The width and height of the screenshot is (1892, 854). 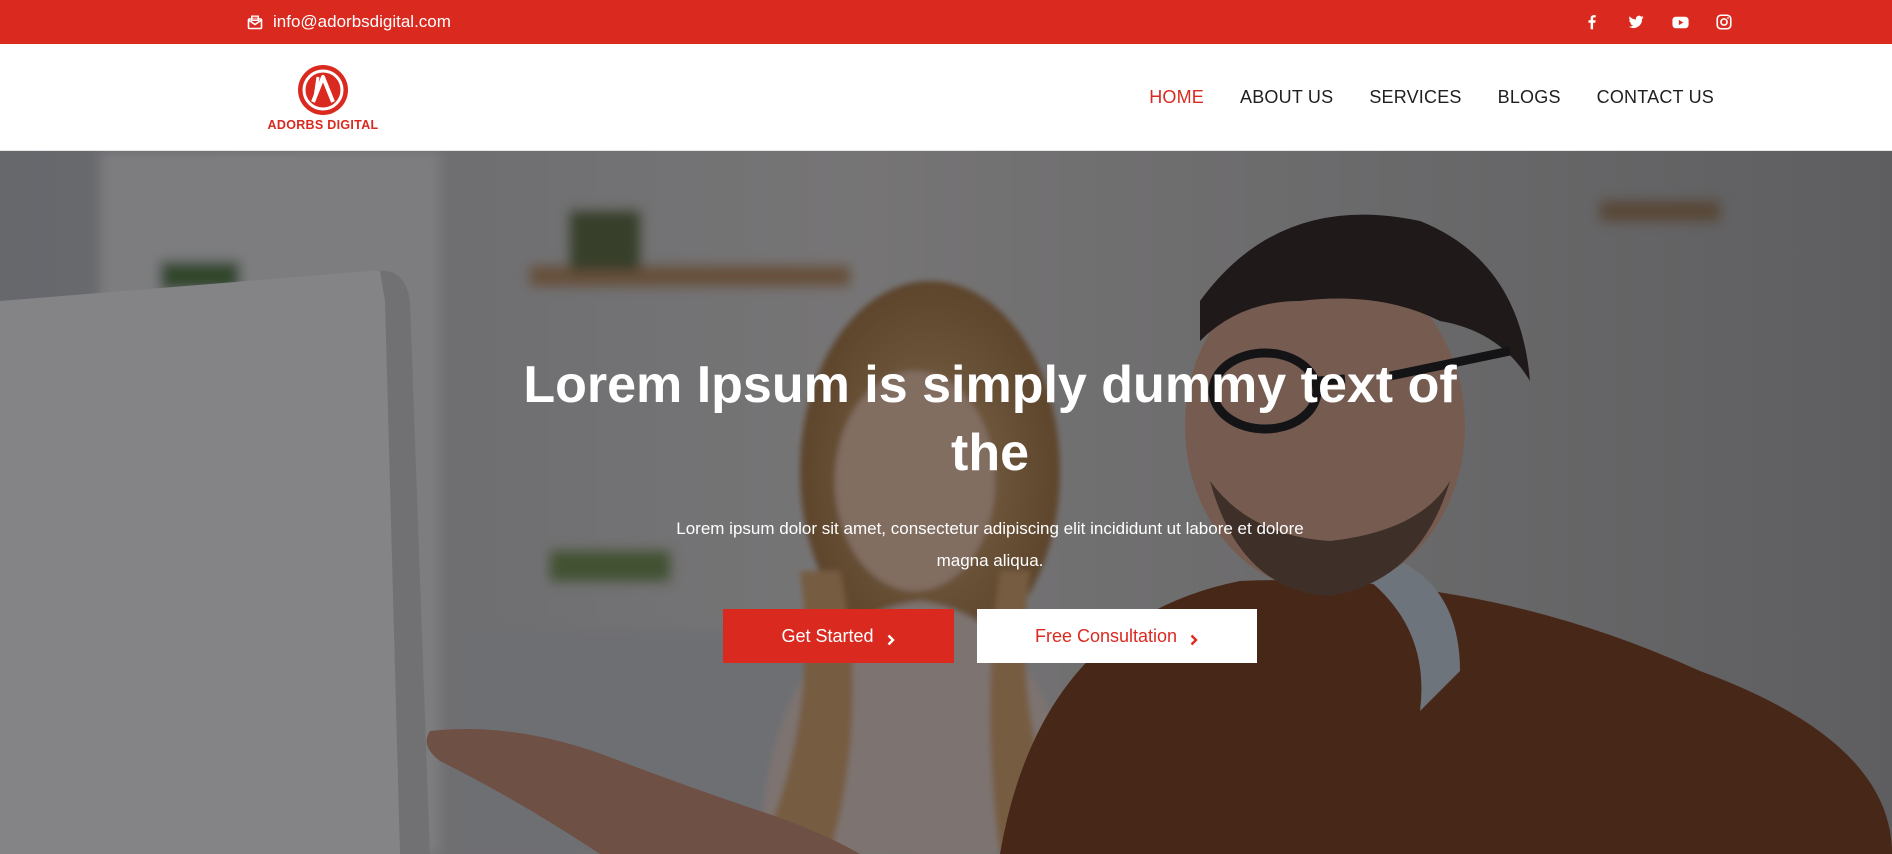 I want to click on nav-contact-us: CONTACT US, so click(x=1655, y=97).